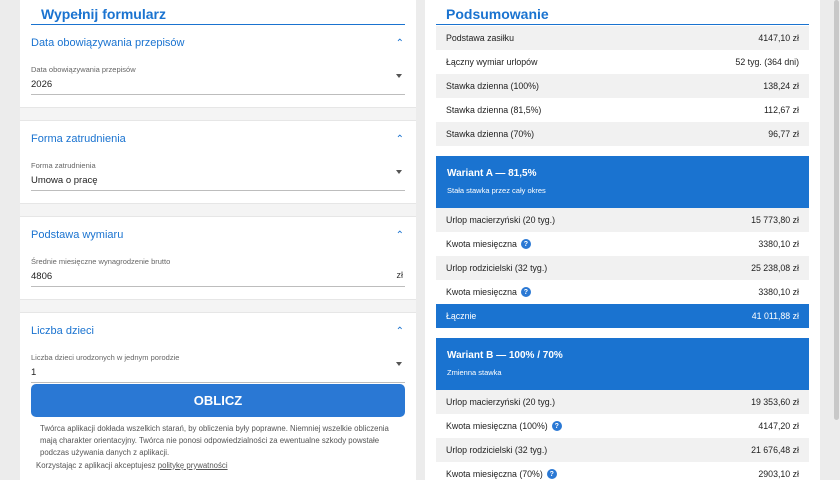  Describe the element at coordinates (778, 38) in the screenshot. I see `summary-row-value: 4147,10 zł` at that location.